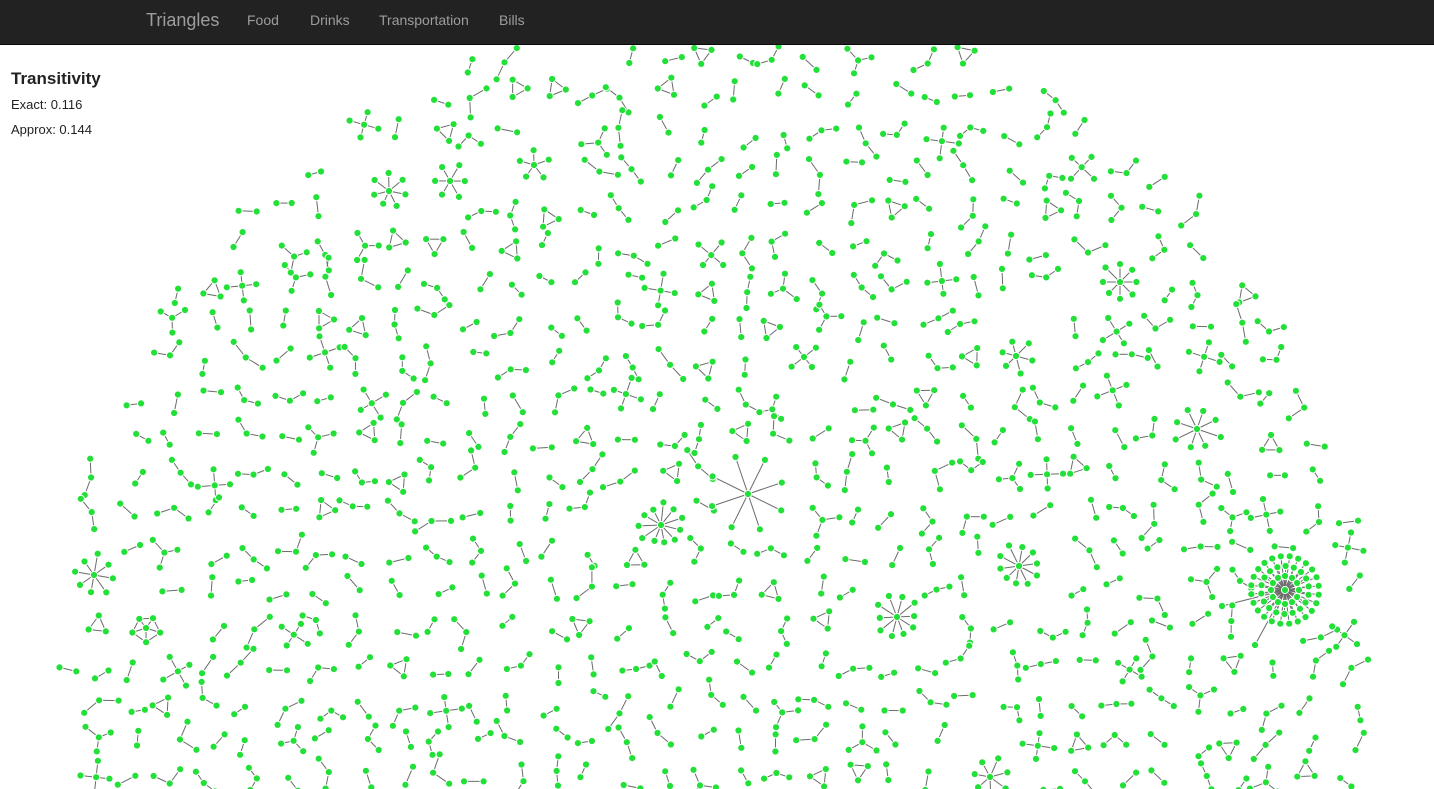 This screenshot has width=1434, height=789. Describe the element at coordinates (182, 20) in the screenshot. I see `brand-link: Triangles` at that location.